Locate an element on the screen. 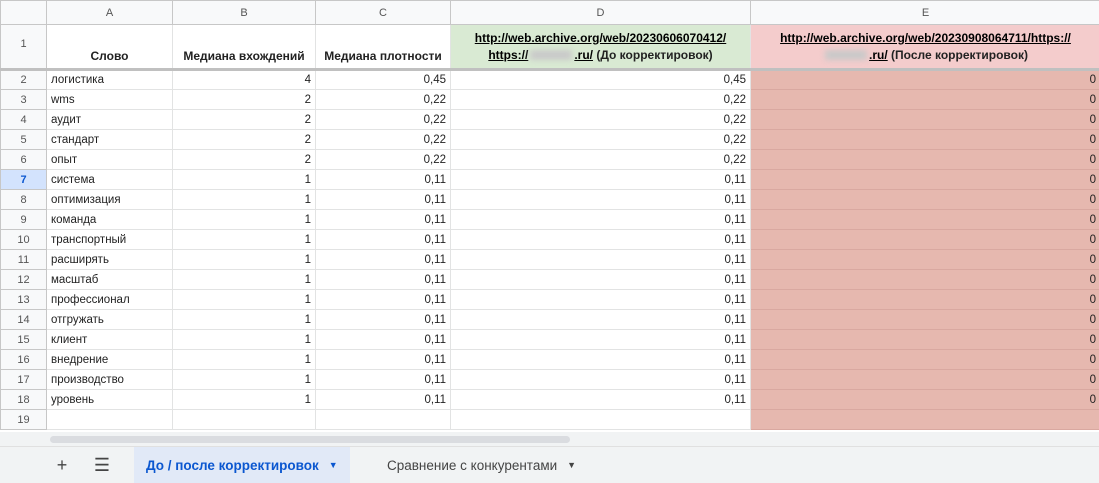  caret-down-icon: ▼ is located at coordinates (571, 465).